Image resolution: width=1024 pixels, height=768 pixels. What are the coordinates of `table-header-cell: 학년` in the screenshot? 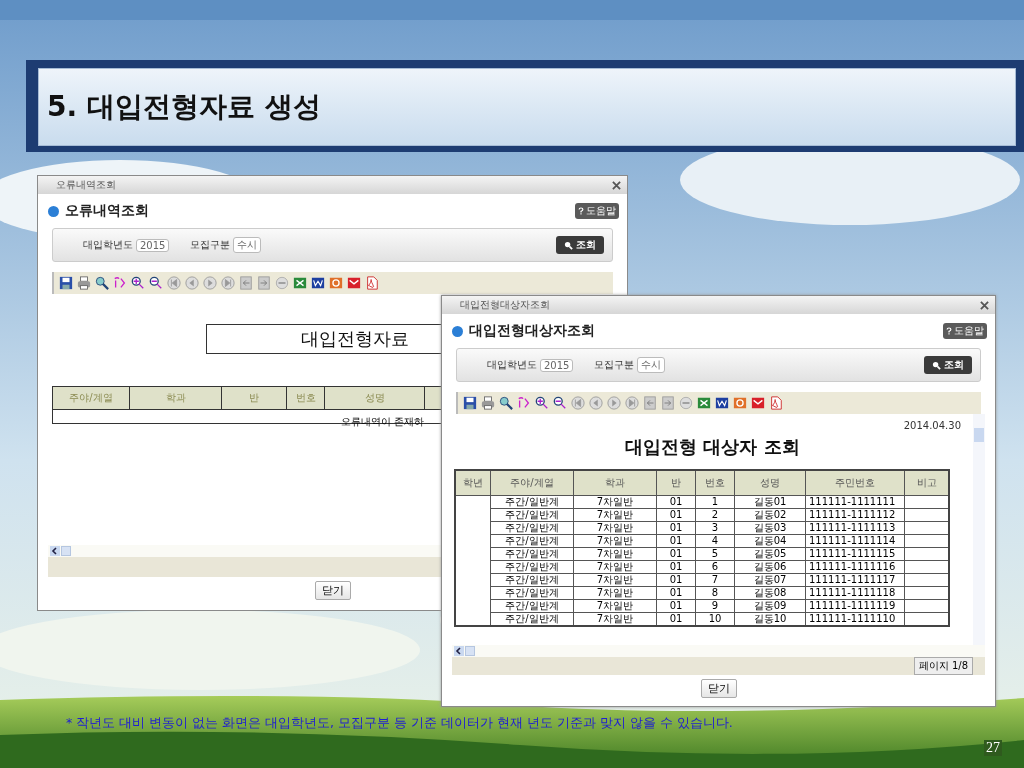 It's located at (473, 483).